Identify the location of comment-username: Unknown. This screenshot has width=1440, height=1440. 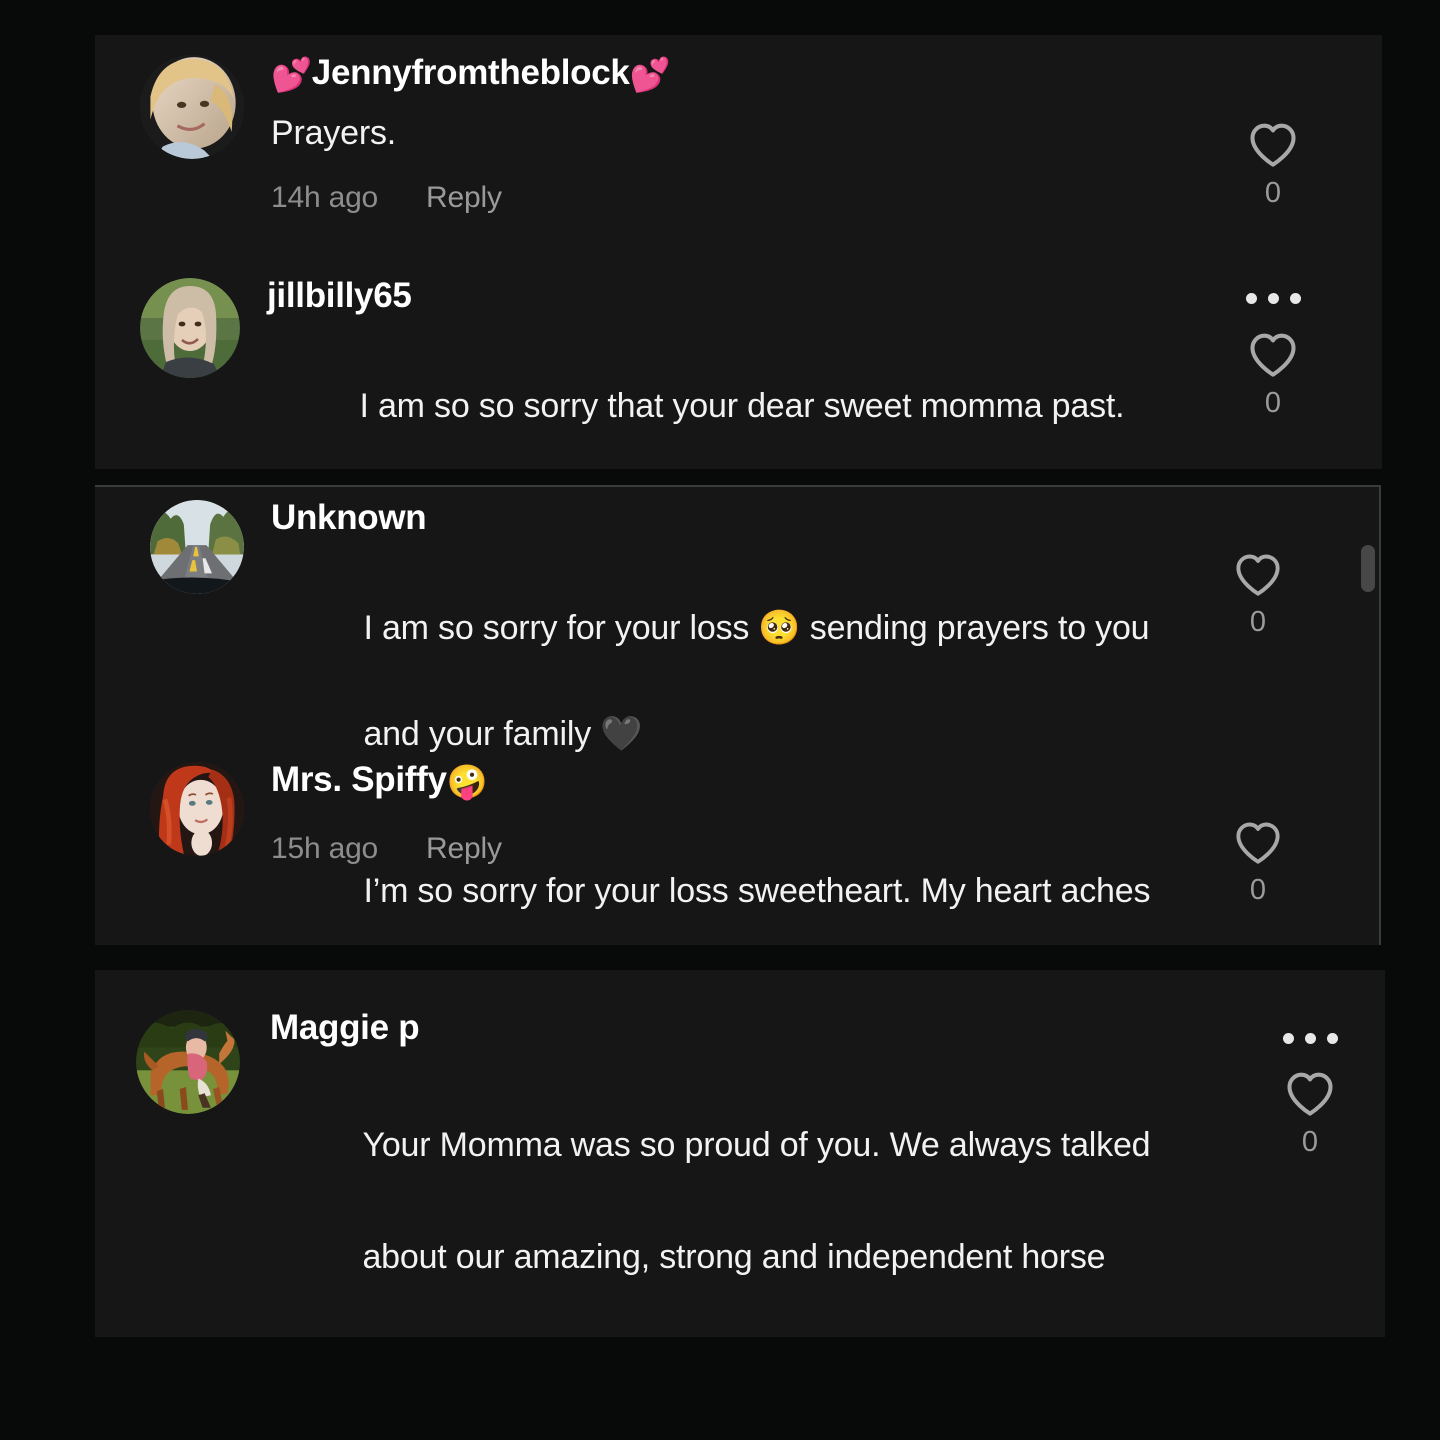
(725, 518).